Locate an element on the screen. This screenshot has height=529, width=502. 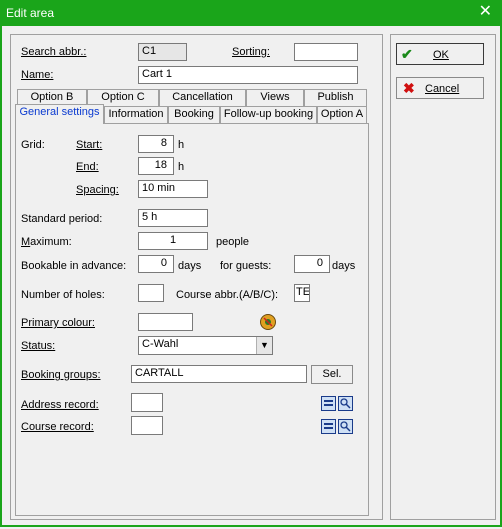
cancel-label: Cancel is located at coordinates (442, 89).